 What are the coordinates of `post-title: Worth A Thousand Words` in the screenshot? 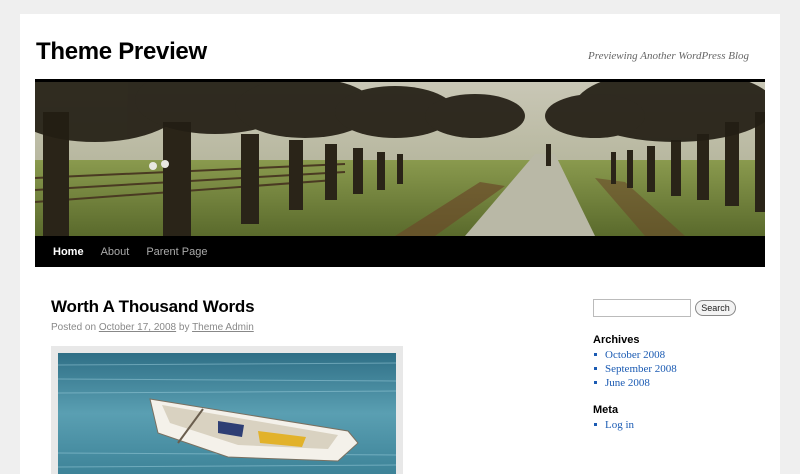 It's located at (153, 307).